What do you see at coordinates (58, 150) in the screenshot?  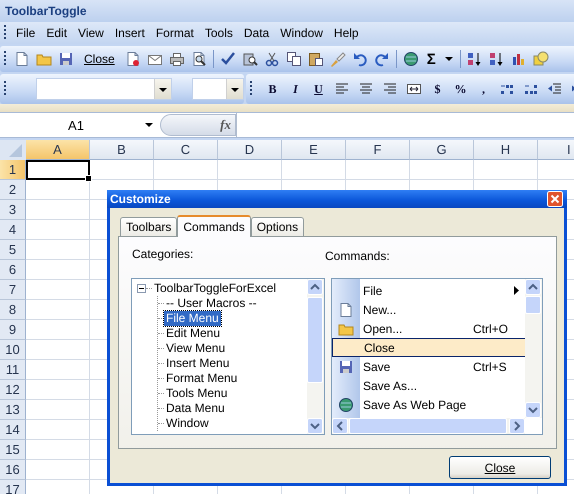 I see `column-header: A` at bounding box center [58, 150].